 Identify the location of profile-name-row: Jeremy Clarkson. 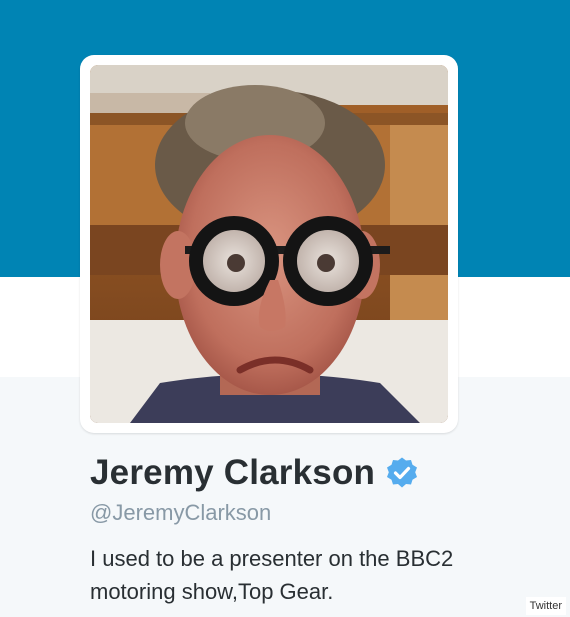
(254, 473).